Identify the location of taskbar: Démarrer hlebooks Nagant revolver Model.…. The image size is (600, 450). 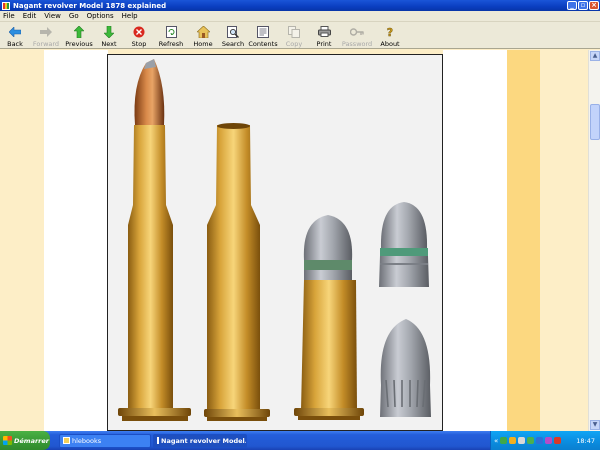
(300, 440).